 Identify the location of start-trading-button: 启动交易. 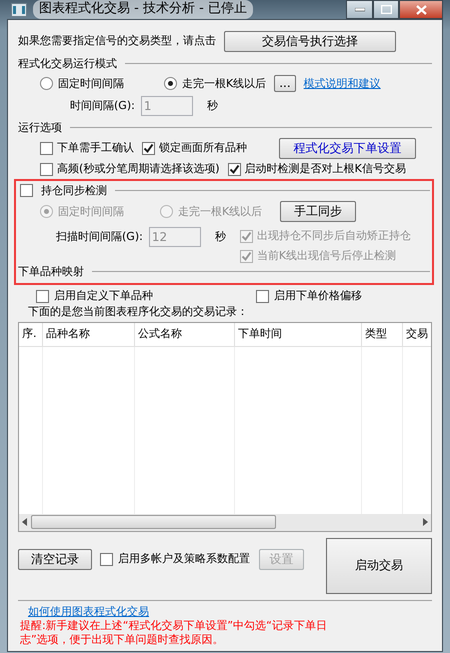
(379, 566).